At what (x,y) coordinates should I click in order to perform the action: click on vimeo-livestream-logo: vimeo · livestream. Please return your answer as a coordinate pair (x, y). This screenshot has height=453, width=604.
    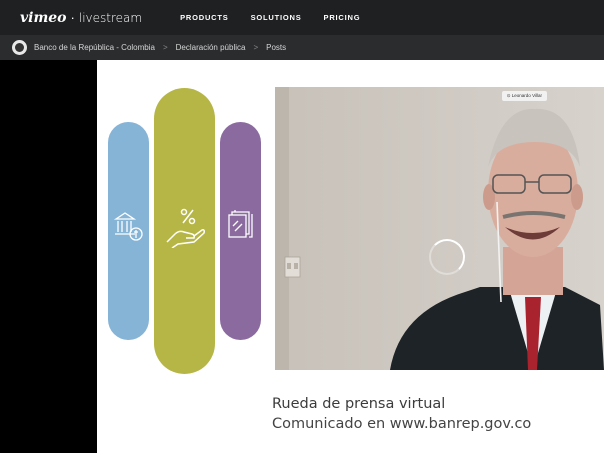
    Looking at the image, I should click on (81, 18).